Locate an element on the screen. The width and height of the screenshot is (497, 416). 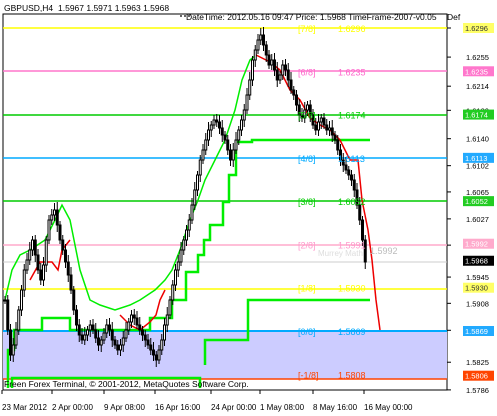
price-tick-label: 1.6027 is located at coordinates (477, 219).